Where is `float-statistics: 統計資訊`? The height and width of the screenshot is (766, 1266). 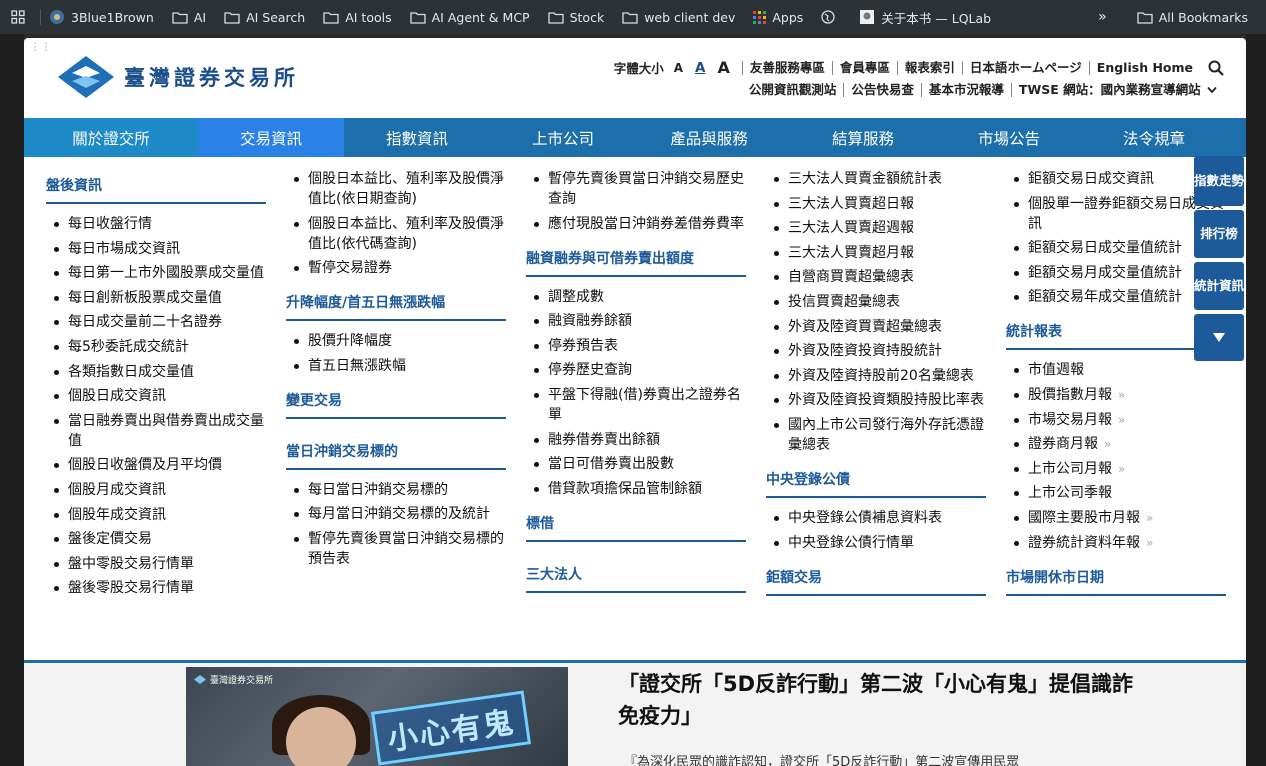 float-statistics: 統計資訊 is located at coordinates (1219, 286).